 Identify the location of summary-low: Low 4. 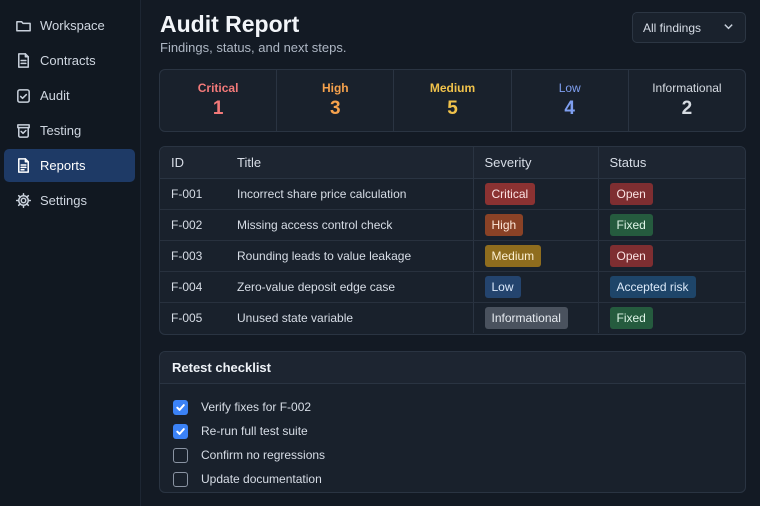
(570, 100).